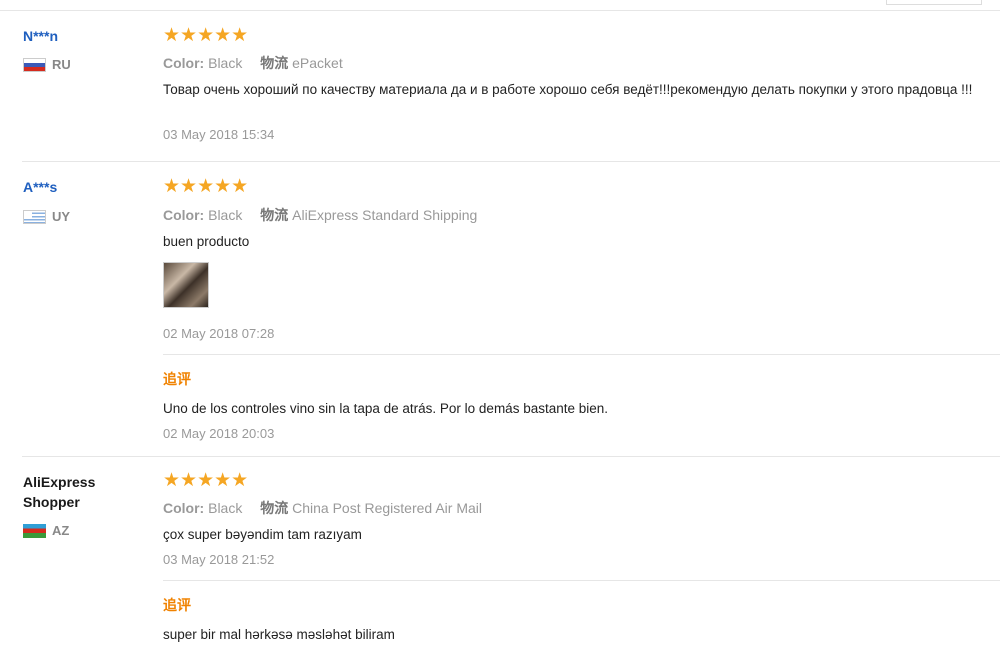 This screenshot has width=1000, height=652. Describe the element at coordinates (40, 187) in the screenshot. I see `reviewer-name: A***s` at that location.